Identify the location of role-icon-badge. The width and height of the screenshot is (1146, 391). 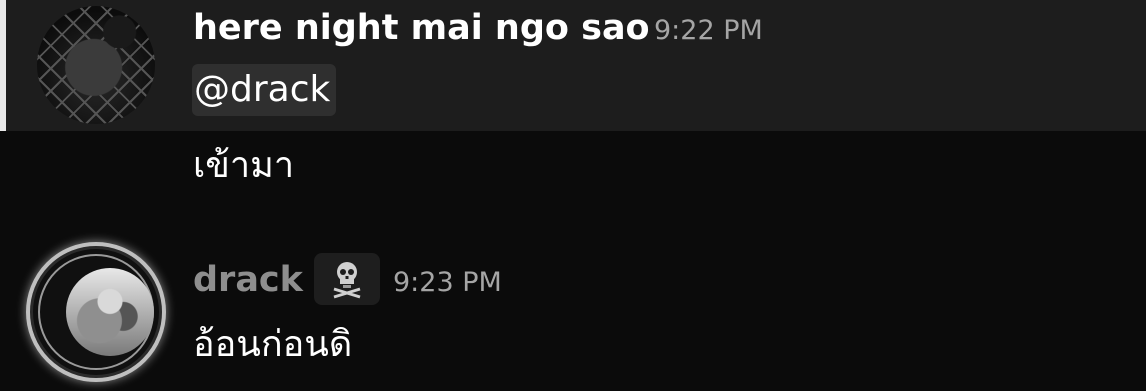
(347, 279).